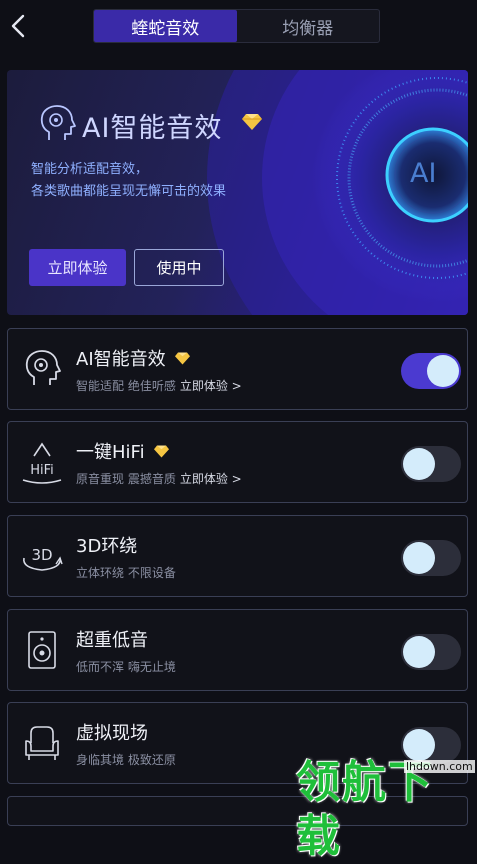 The image size is (477, 864). What do you see at coordinates (152, 128) in the screenshot?
I see `banner-title: AI智能音效` at bounding box center [152, 128].